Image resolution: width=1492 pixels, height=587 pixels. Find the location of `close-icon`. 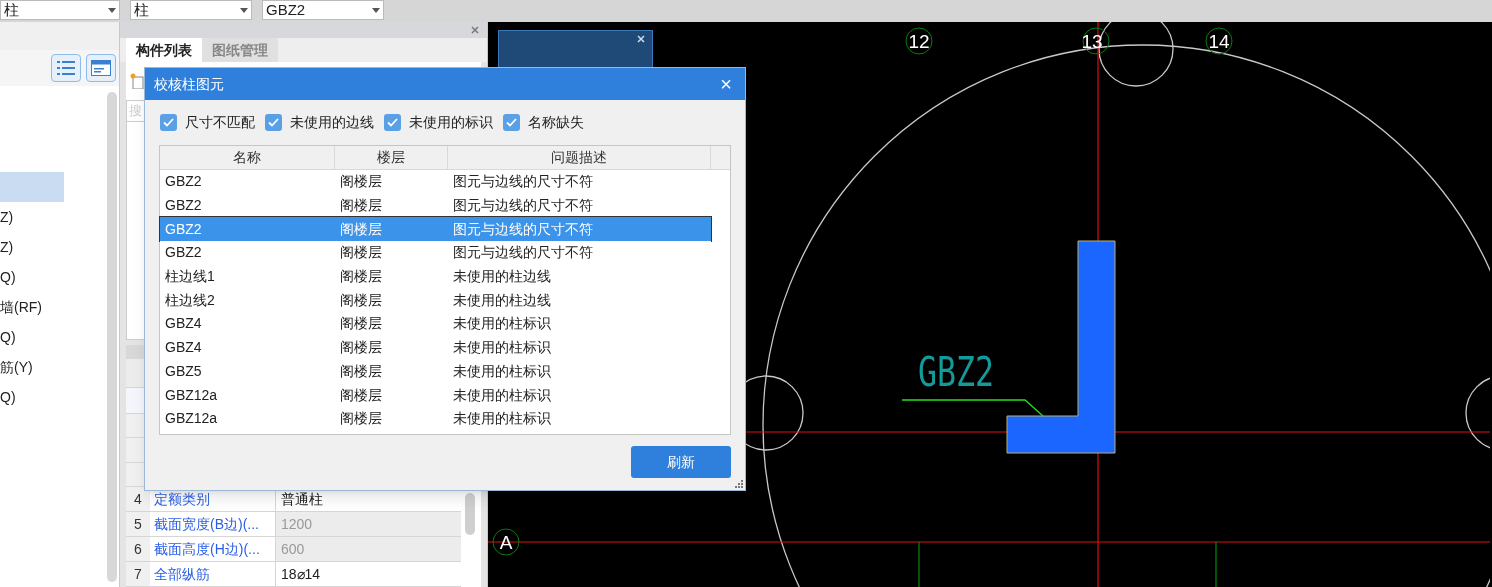

close-icon is located at coordinates (475, 30).